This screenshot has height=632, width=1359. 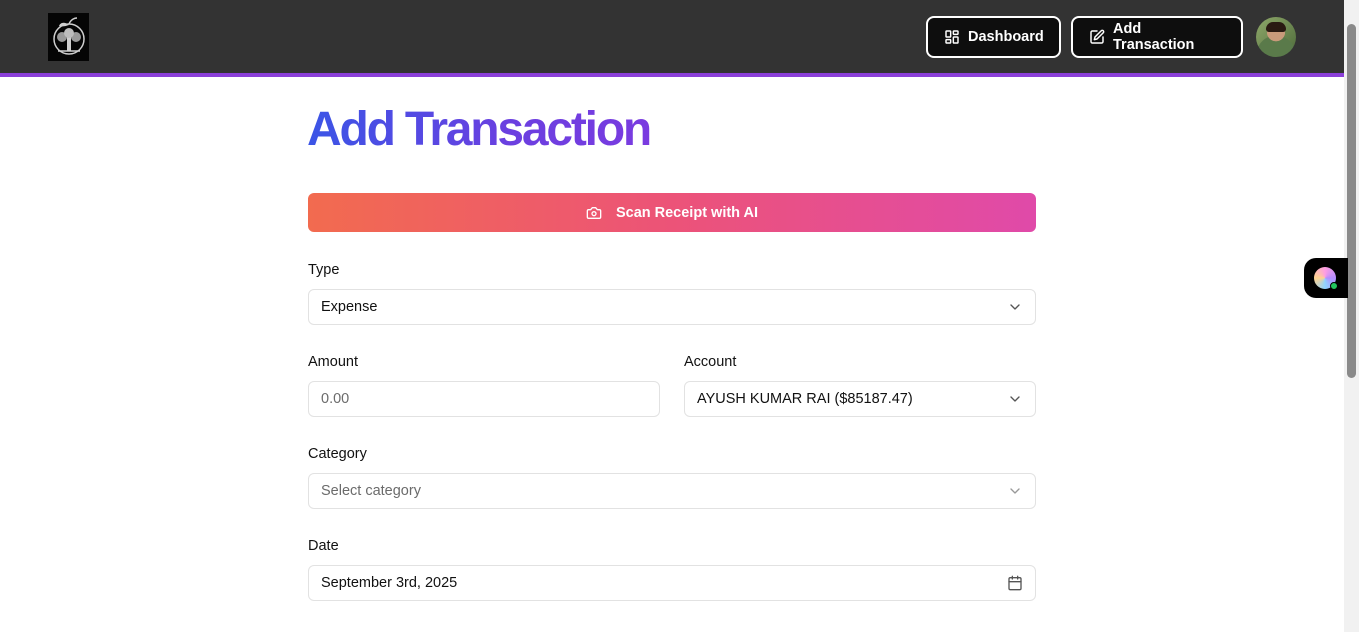 I want to click on calendar-icon, so click(x=1015, y=583).